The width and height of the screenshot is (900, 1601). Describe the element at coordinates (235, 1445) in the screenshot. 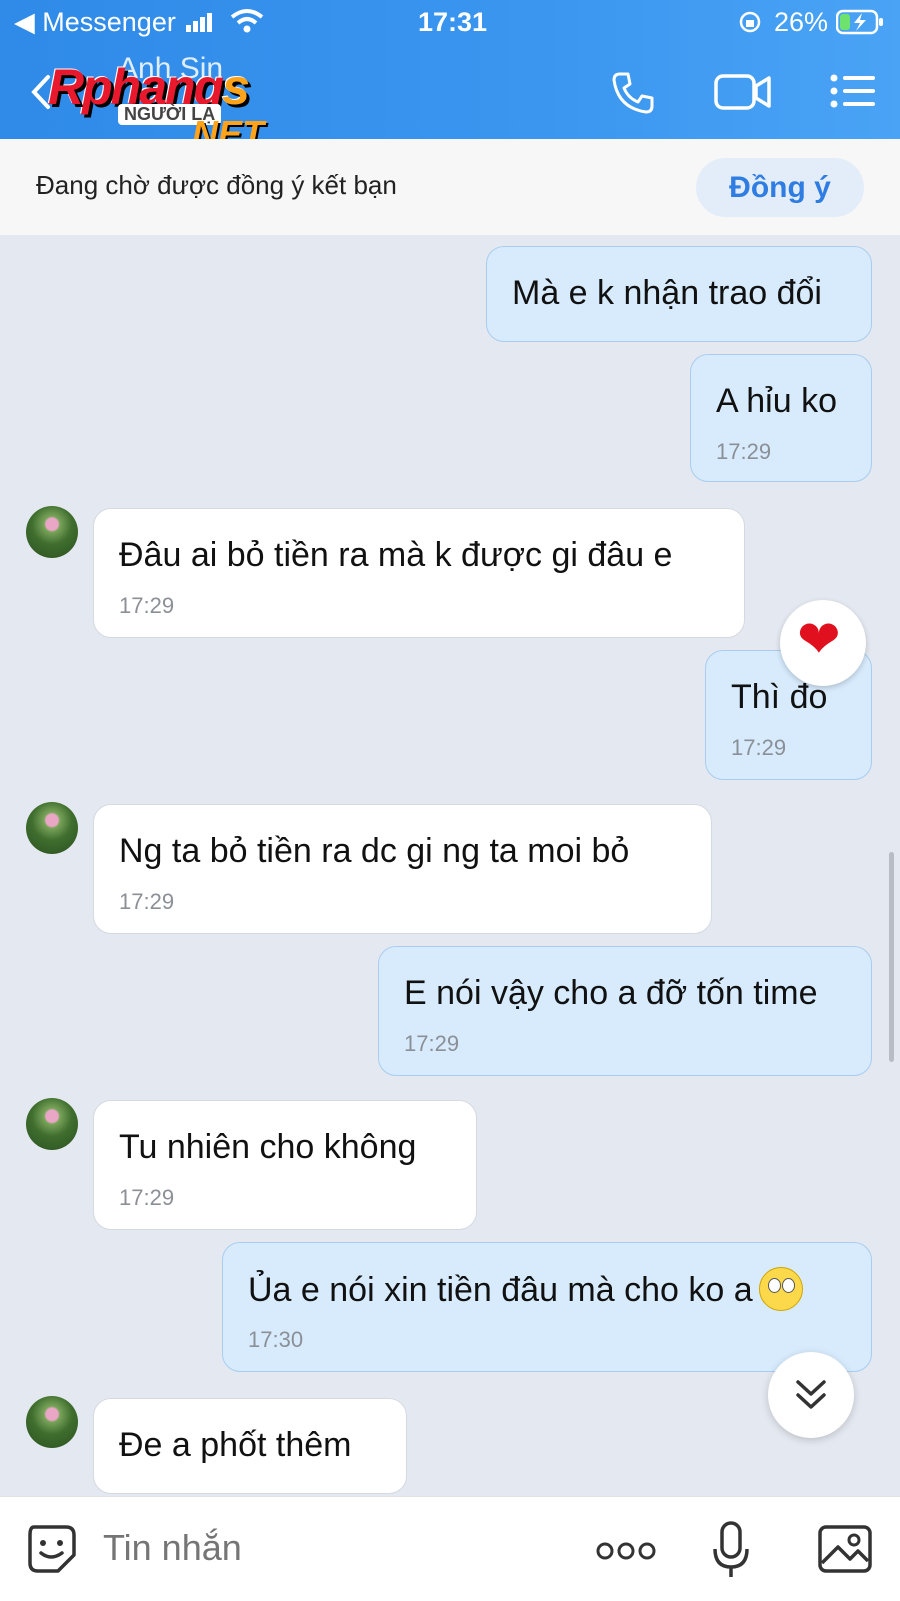

I see `message-text: Đe a phốt thêm` at that location.